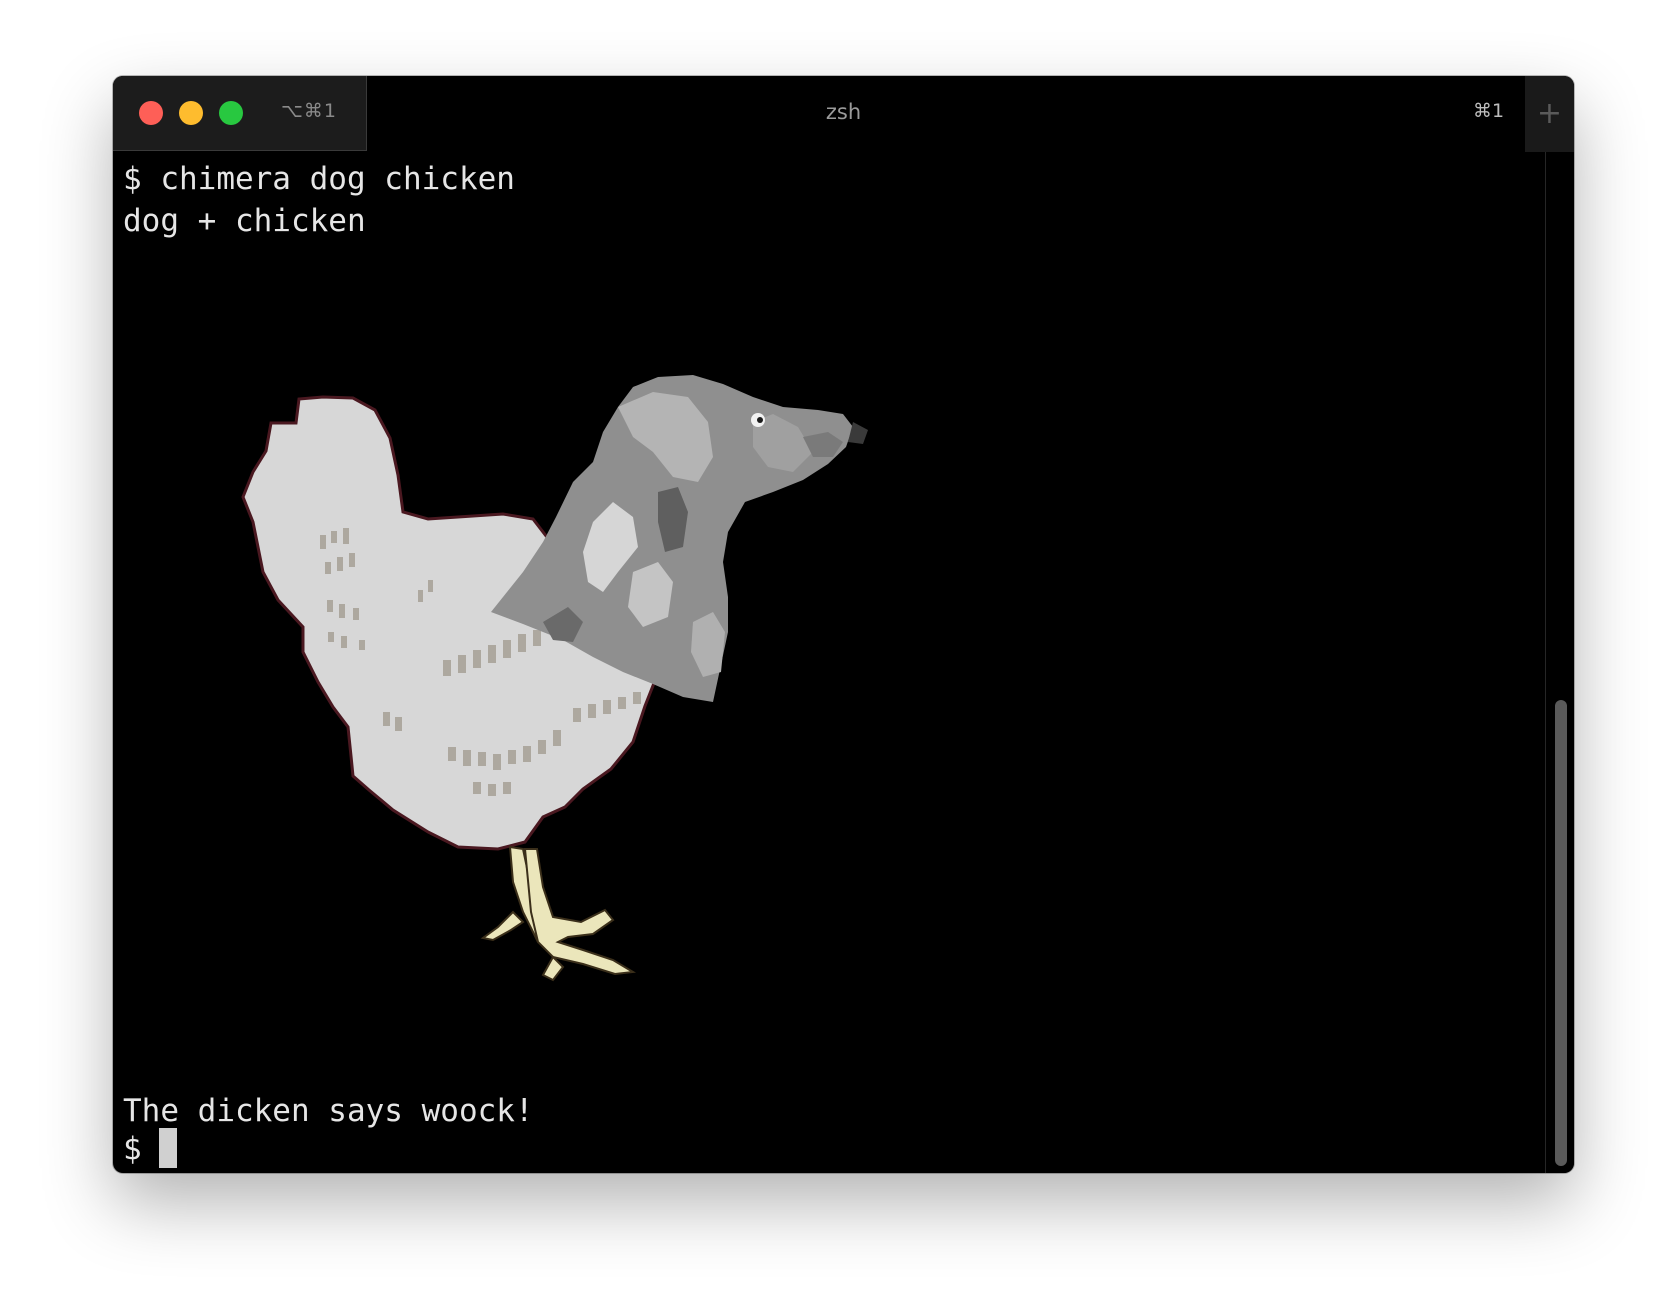  Describe the element at coordinates (1559, 662) in the screenshot. I see `scrollbar-track` at that location.